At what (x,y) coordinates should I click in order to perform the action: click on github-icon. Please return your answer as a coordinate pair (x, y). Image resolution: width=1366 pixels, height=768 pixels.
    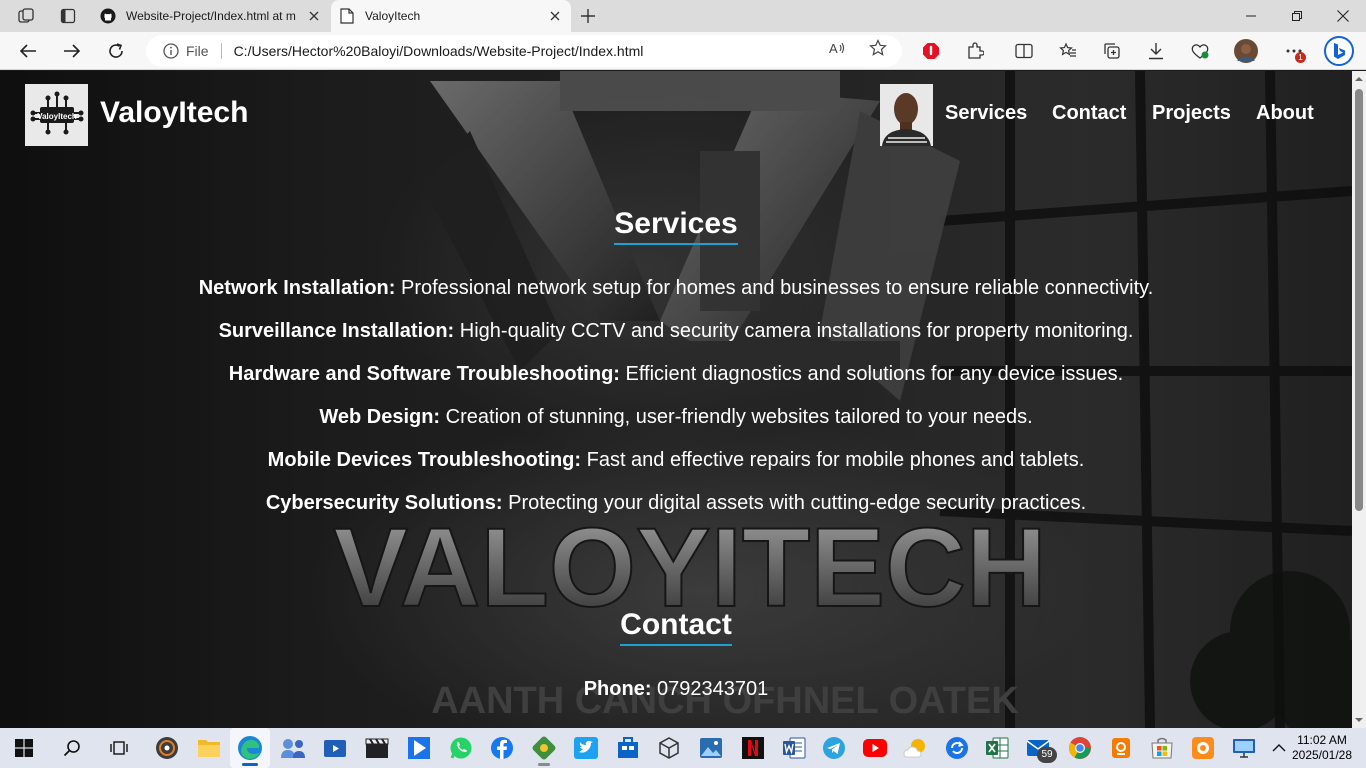
    Looking at the image, I should click on (108, 16).